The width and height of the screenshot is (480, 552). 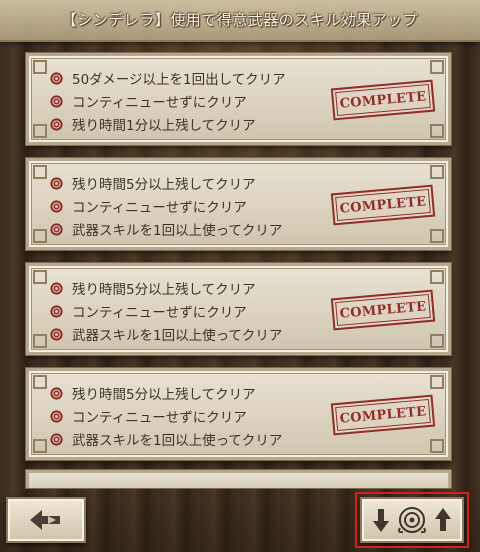 I want to click on back-button, so click(x=46, y=520).